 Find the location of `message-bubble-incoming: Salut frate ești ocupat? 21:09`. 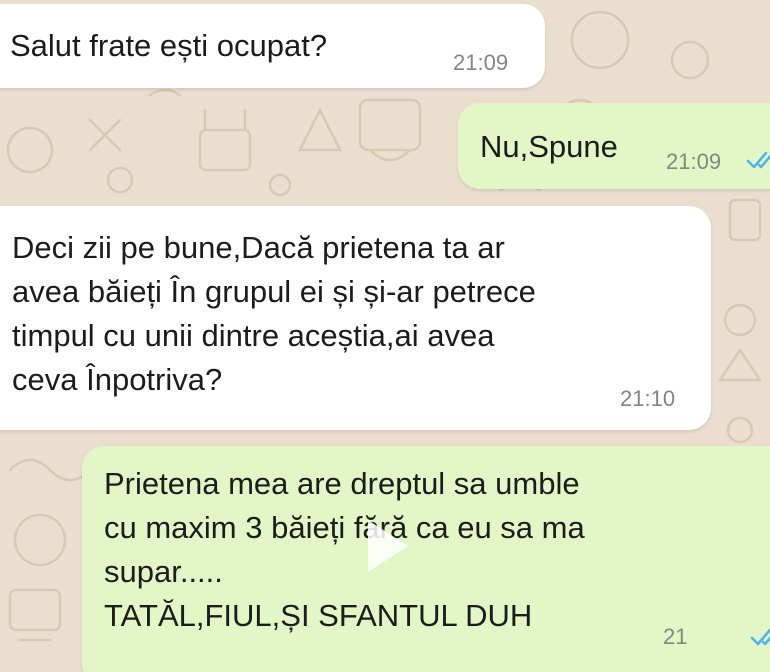

message-bubble-incoming: Salut frate ești ocupat? 21:09 is located at coordinates (272, 46).